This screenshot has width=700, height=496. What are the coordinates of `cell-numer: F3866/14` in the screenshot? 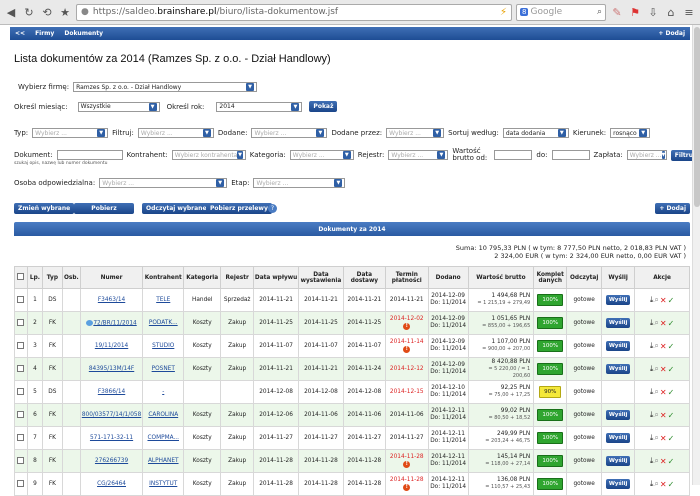 It's located at (111, 392).